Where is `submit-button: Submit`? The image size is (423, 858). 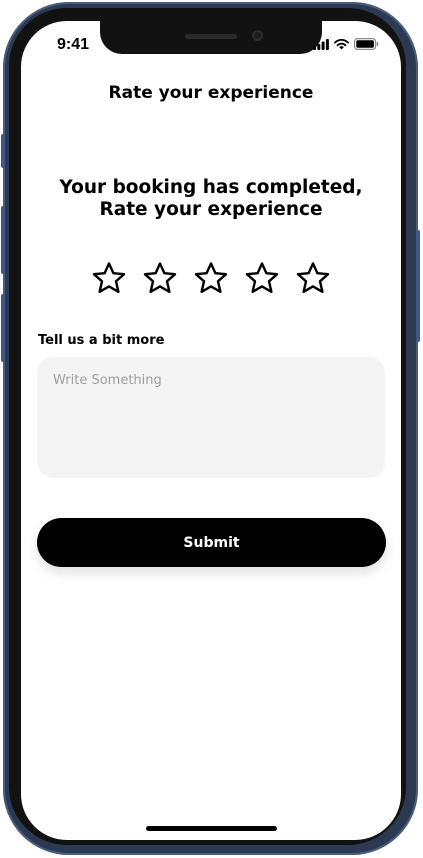
submit-button: Submit is located at coordinates (211, 542).